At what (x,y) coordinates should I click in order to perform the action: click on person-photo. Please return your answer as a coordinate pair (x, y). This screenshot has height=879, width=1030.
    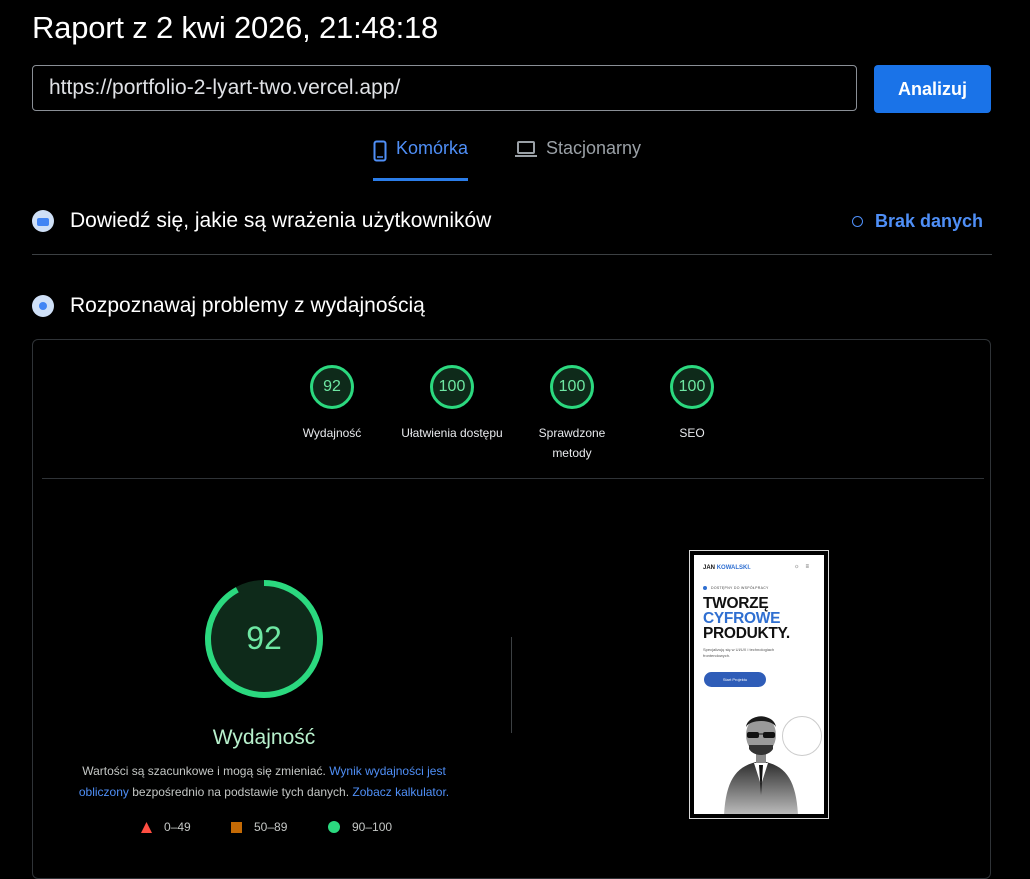
    Looking at the image, I should click on (761, 765).